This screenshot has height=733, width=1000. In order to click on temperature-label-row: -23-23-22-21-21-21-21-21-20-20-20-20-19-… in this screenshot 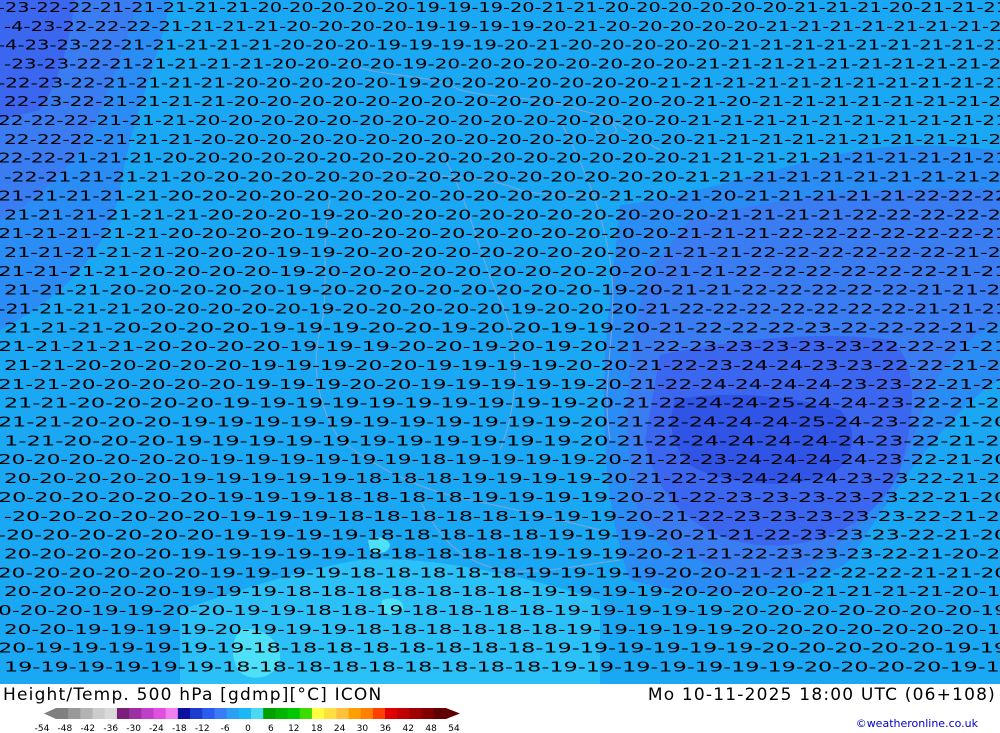, I will do `click(502, 65)`.